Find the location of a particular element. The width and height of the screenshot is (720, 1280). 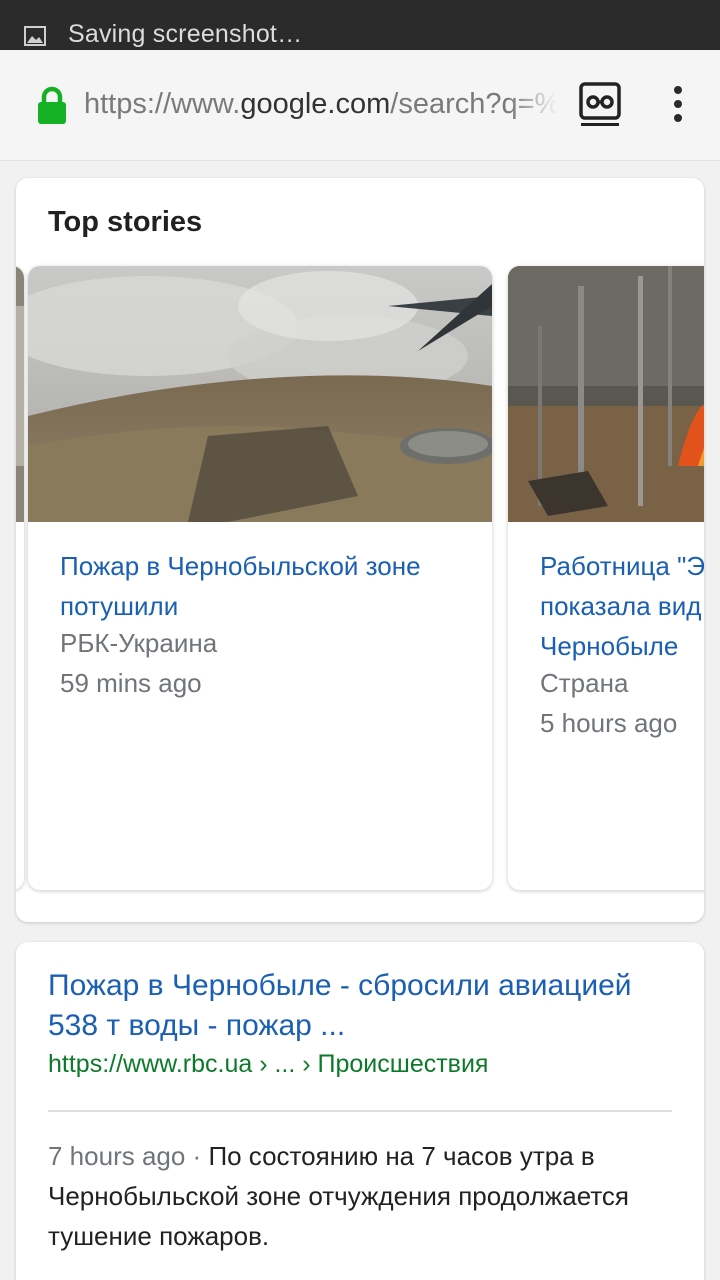

story-time: 59 mins ago is located at coordinates (131, 683).